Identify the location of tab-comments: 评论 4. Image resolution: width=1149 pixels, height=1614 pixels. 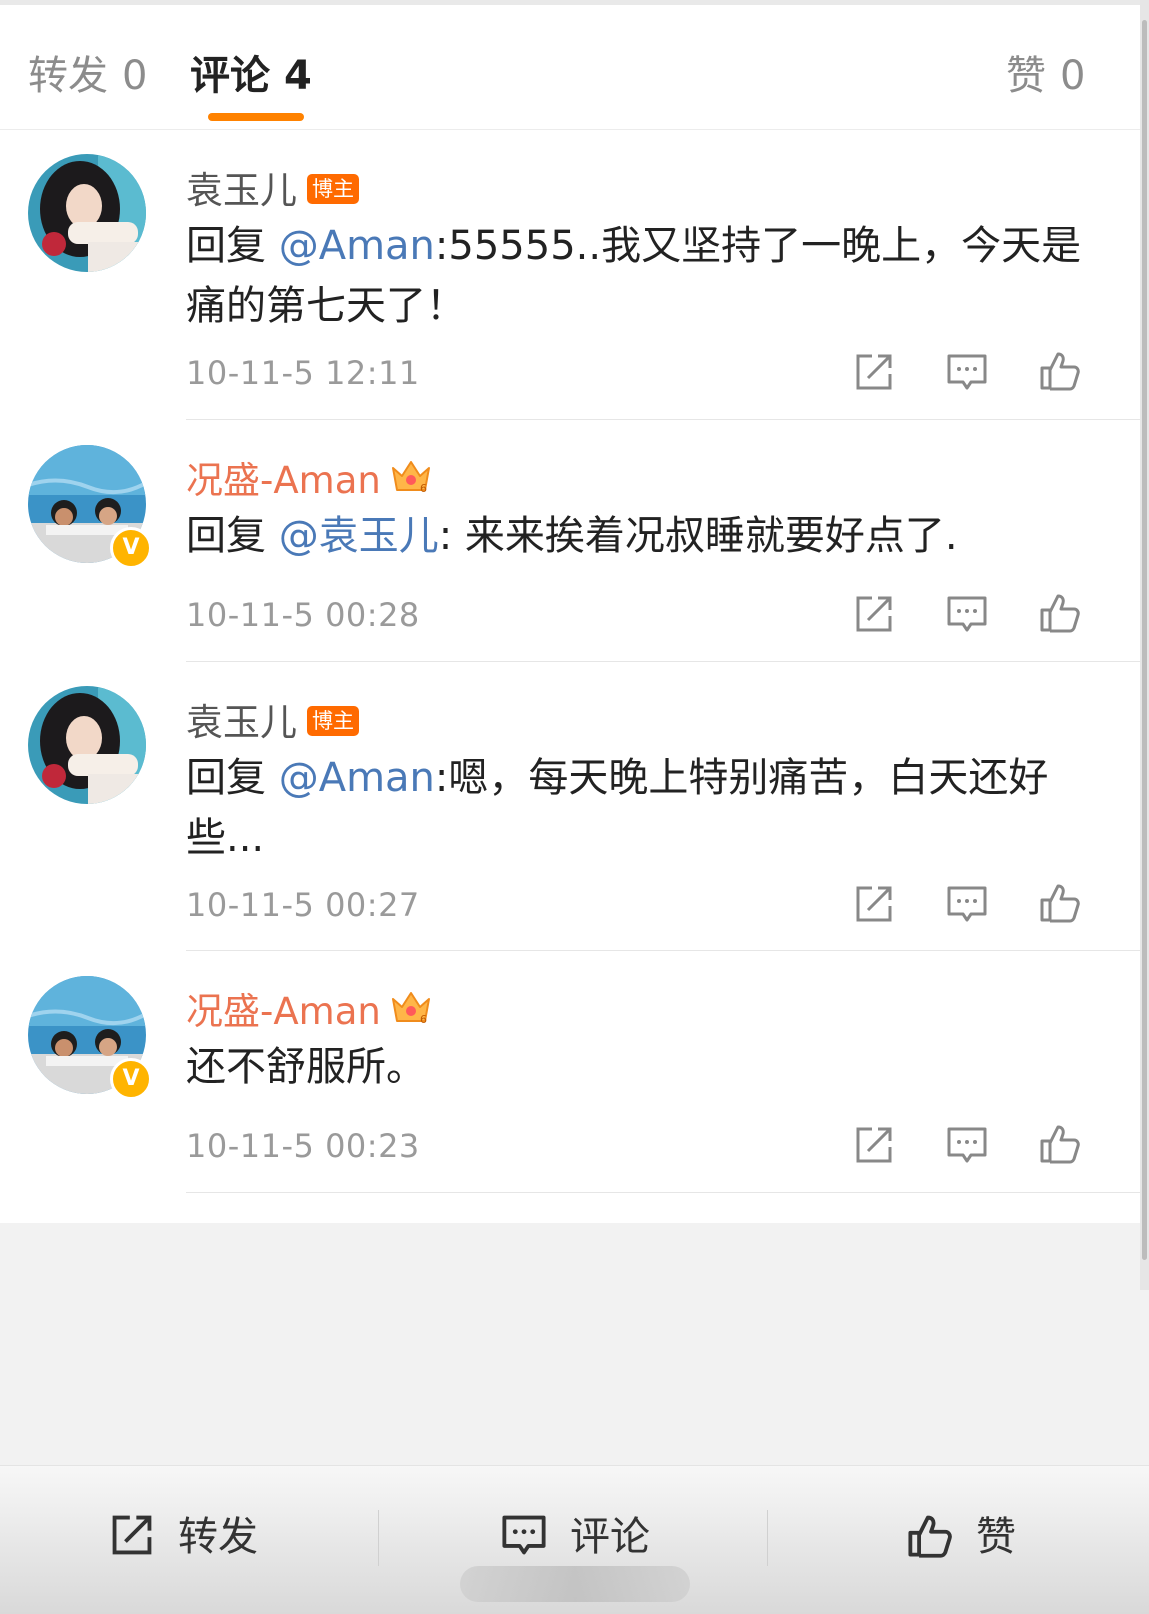
(251, 72).